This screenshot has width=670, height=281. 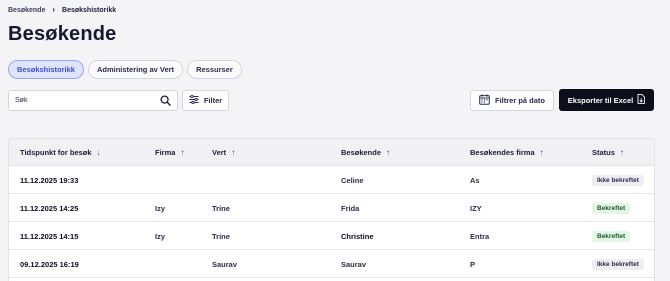 I want to click on tab-administering-av-vert: Administering av Vert, so click(x=135, y=69).